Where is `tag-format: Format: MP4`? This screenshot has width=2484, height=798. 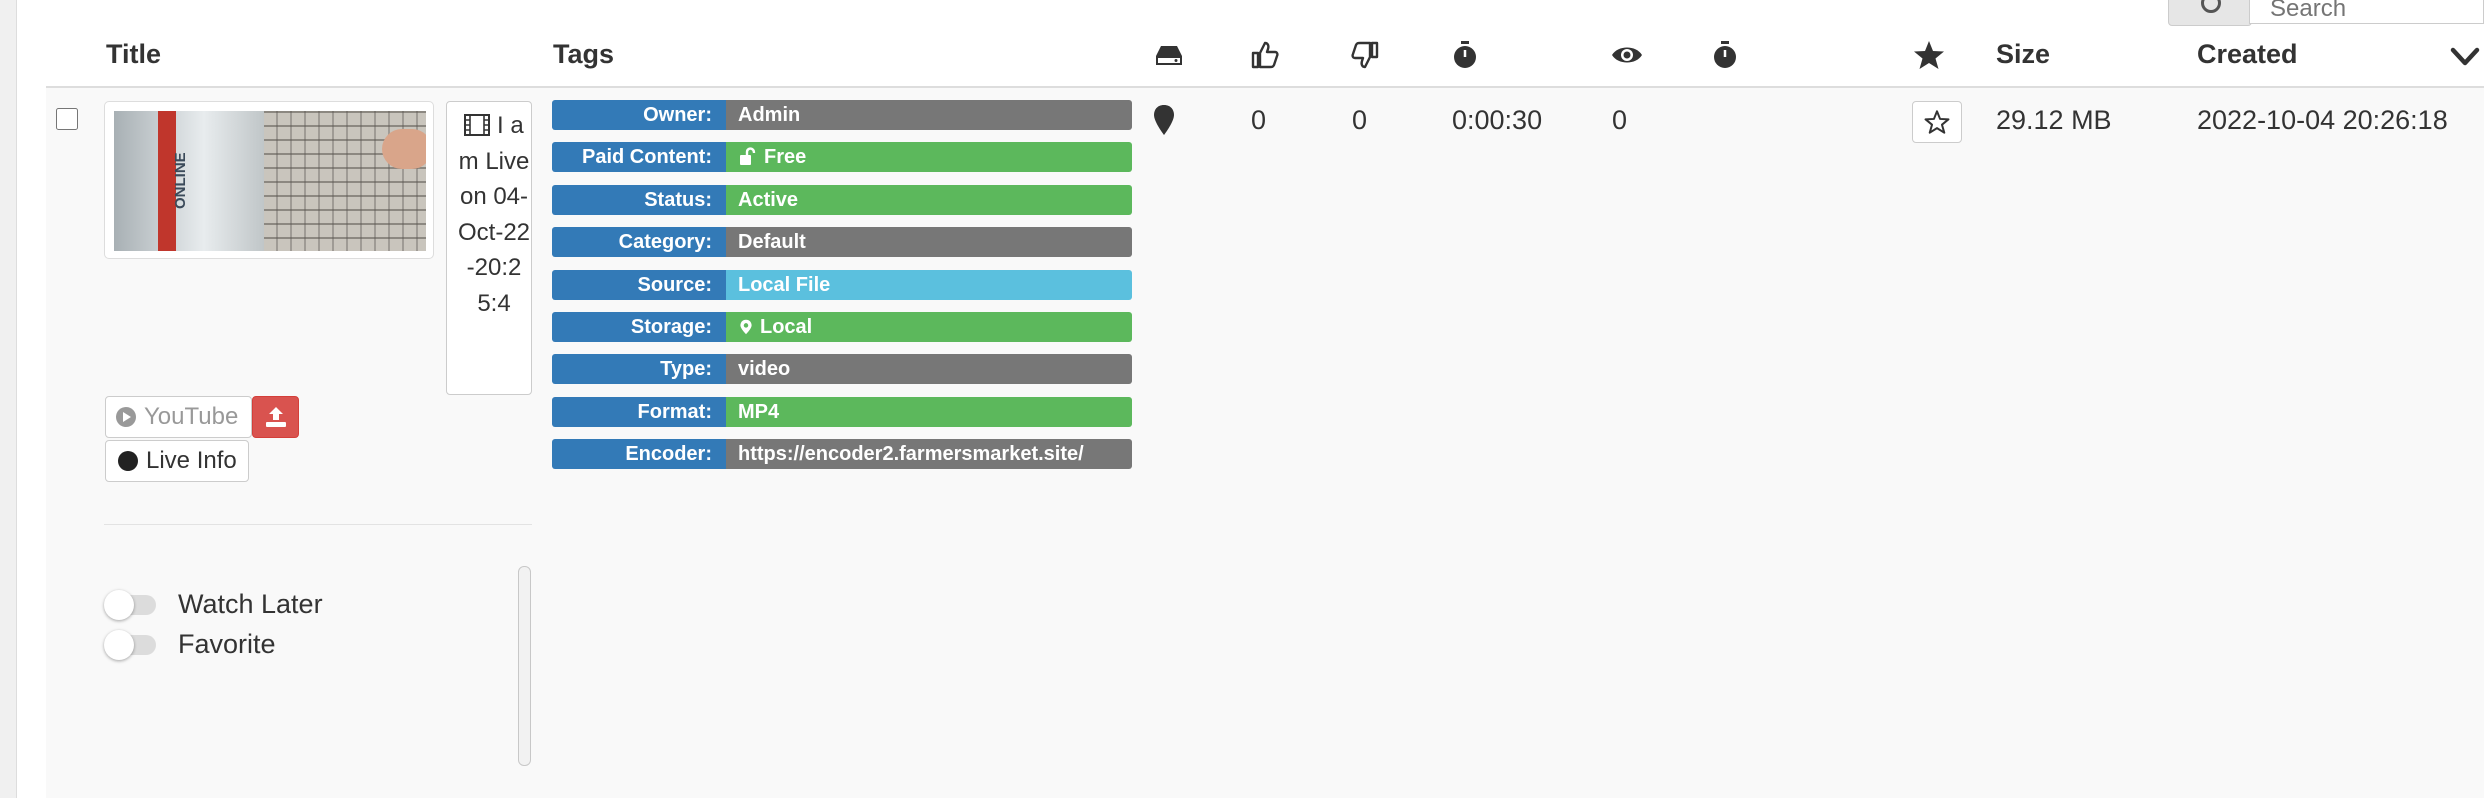 tag-format: Format: MP4 is located at coordinates (842, 412).